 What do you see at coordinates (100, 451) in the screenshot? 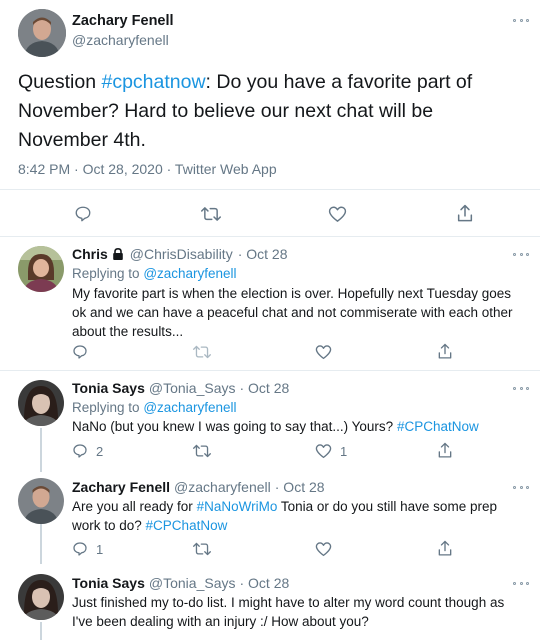
I see `reply-count: 2` at bounding box center [100, 451].